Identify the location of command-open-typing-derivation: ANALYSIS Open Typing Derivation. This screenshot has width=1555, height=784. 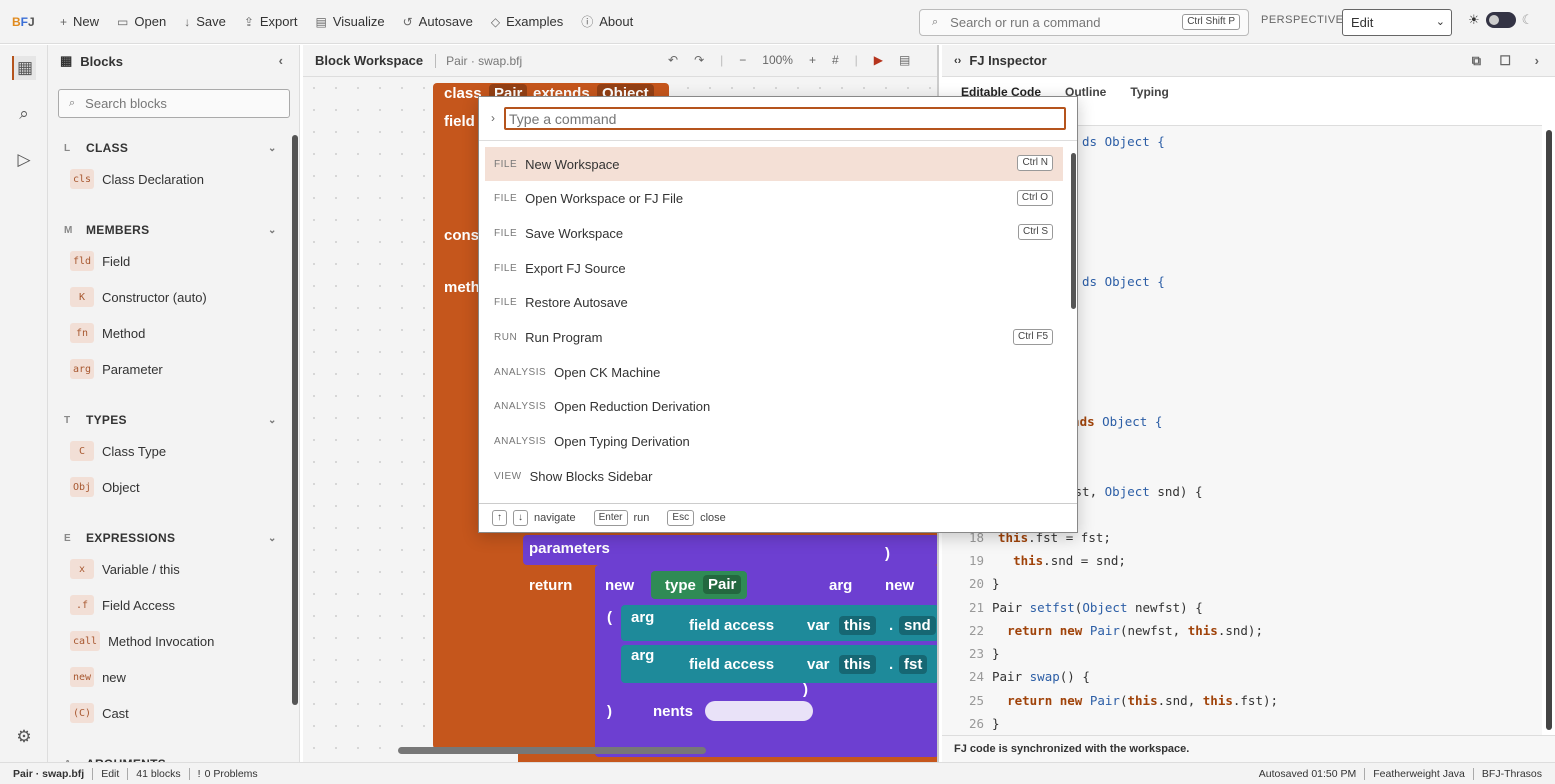
(774, 442).